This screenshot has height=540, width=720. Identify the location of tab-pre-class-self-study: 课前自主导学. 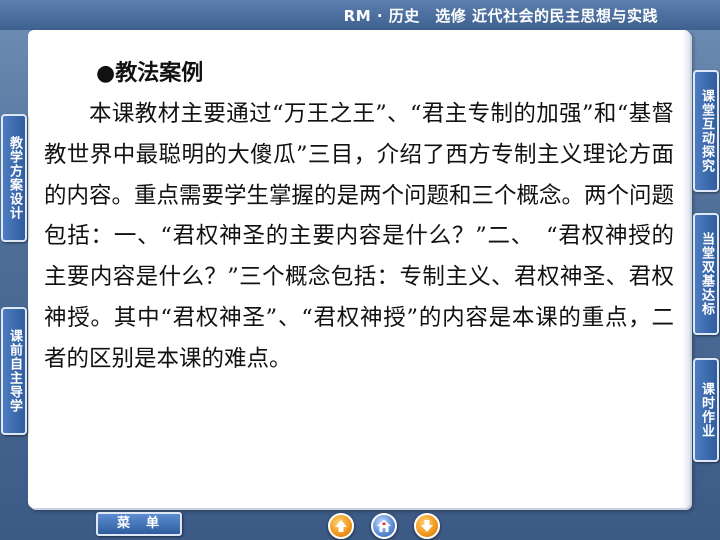
(14, 371).